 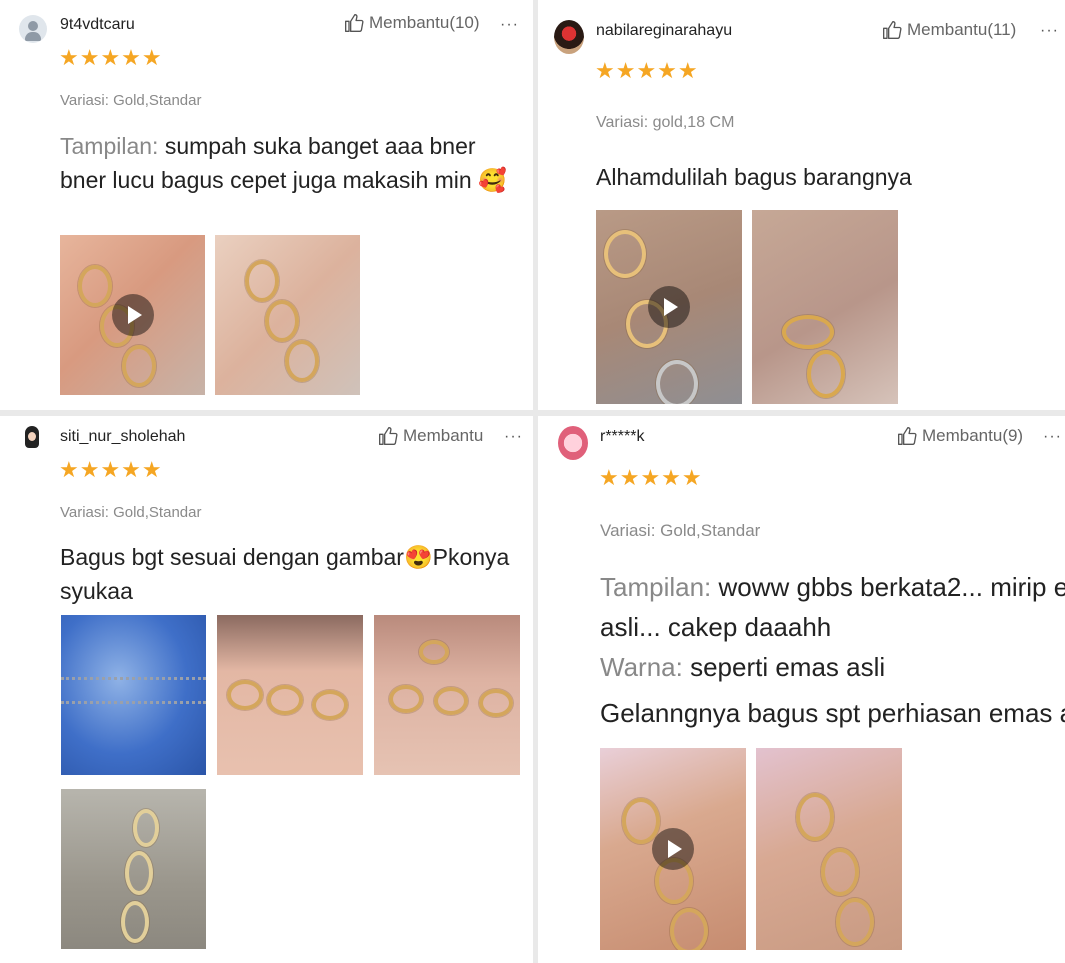 What do you see at coordinates (97, 25) in the screenshot?
I see `username: 9t4vdtcaru` at bounding box center [97, 25].